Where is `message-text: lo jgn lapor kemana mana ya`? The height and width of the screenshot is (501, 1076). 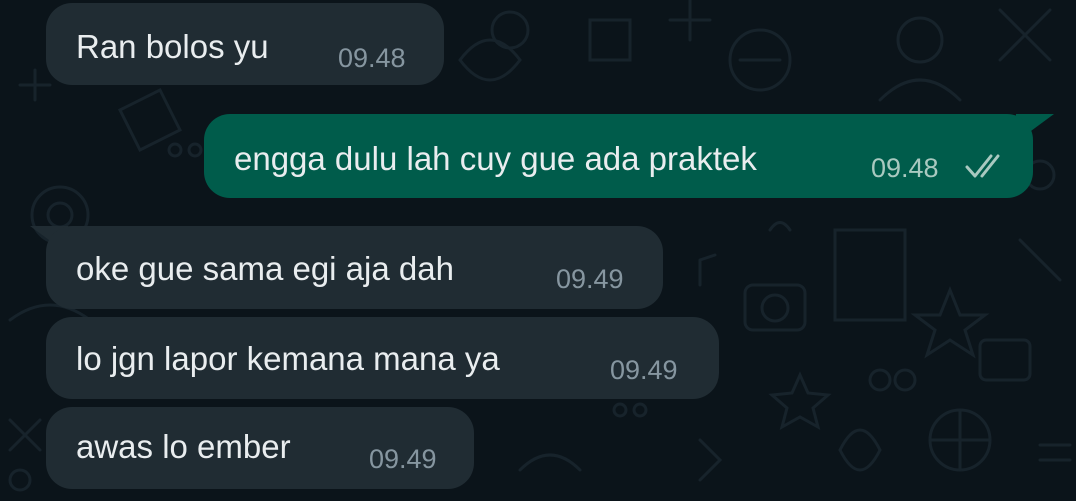 message-text: lo jgn lapor kemana mana ya is located at coordinates (288, 358).